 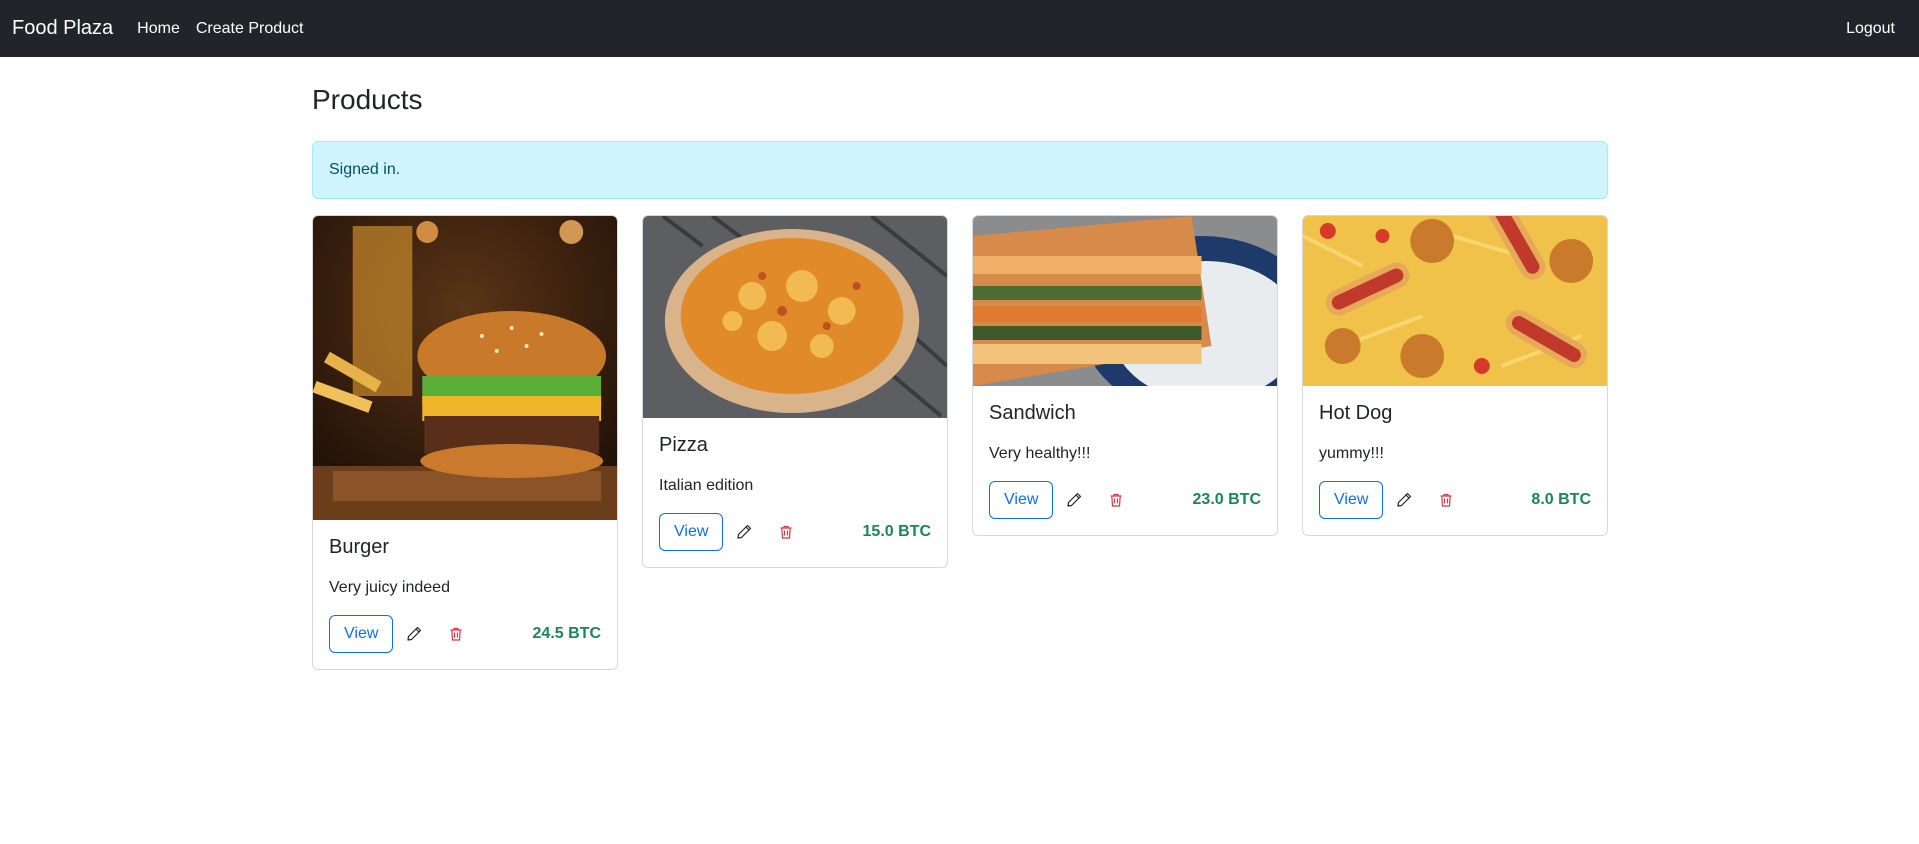 What do you see at coordinates (367, 99) in the screenshot?
I see `page-title: Products` at bounding box center [367, 99].